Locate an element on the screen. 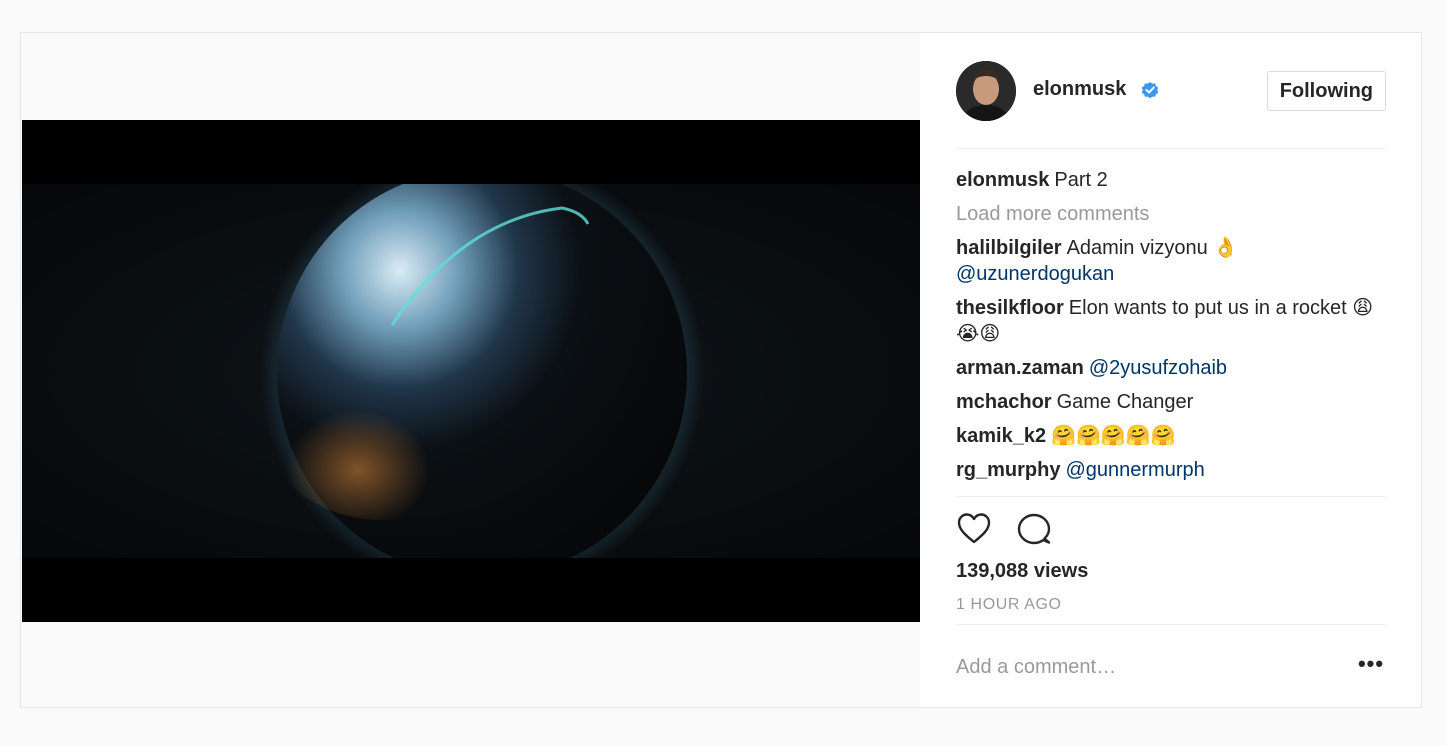 Image resolution: width=1446 pixels, height=746 pixels. comment-item: mchachor Game Changer is located at coordinates (1171, 402).